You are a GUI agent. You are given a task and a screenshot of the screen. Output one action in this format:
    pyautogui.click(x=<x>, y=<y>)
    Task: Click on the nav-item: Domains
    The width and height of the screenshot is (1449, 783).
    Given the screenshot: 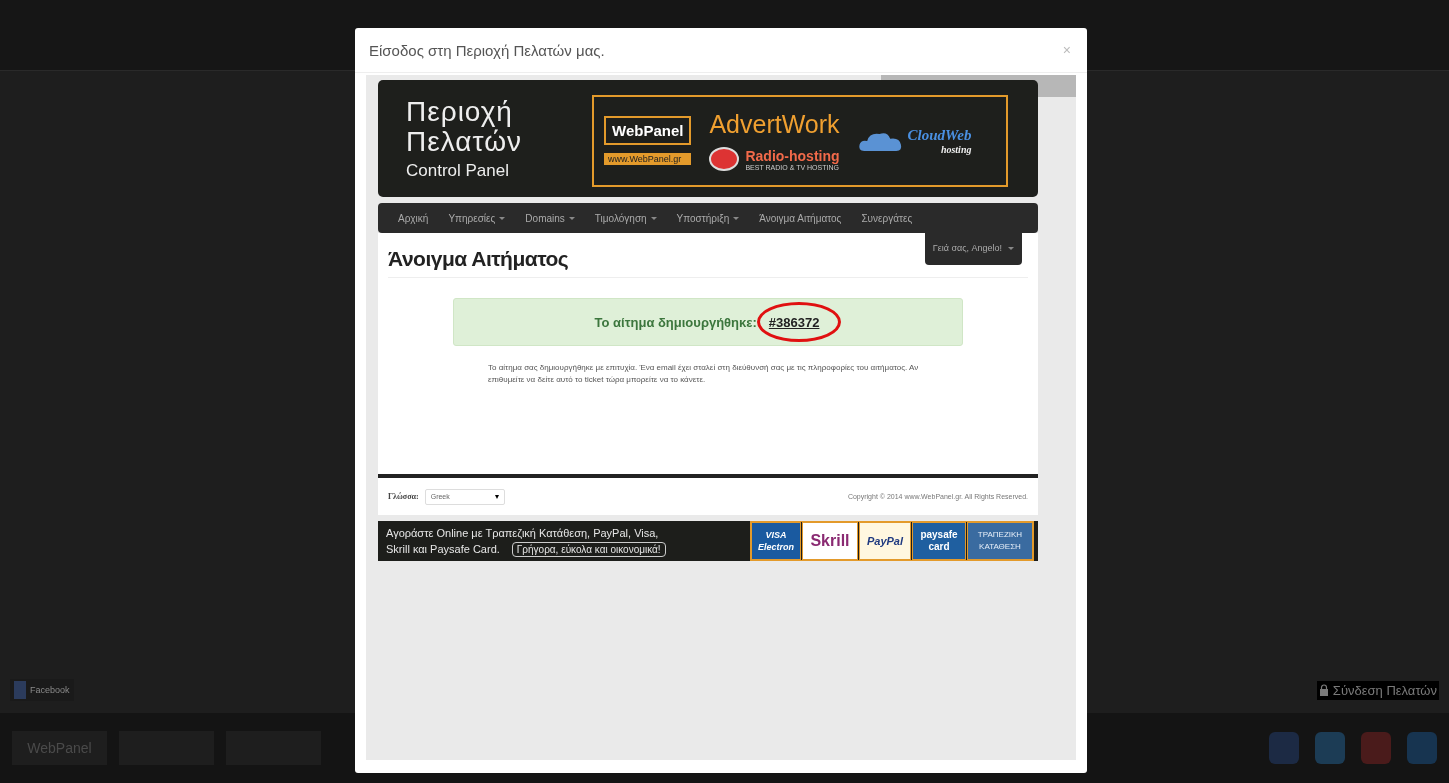 What is the action you would take?
    pyautogui.click(x=550, y=218)
    